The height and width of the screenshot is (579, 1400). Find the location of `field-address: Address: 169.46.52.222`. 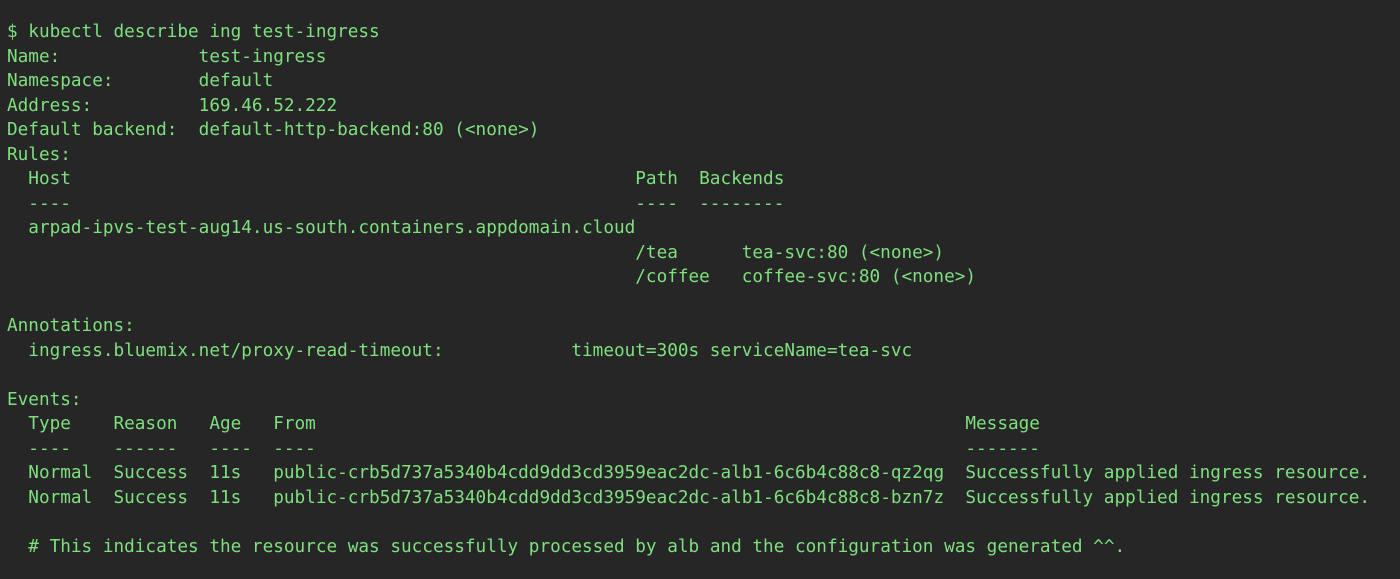

field-address: Address: 169.46.52.222 is located at coordinates (702, 106).